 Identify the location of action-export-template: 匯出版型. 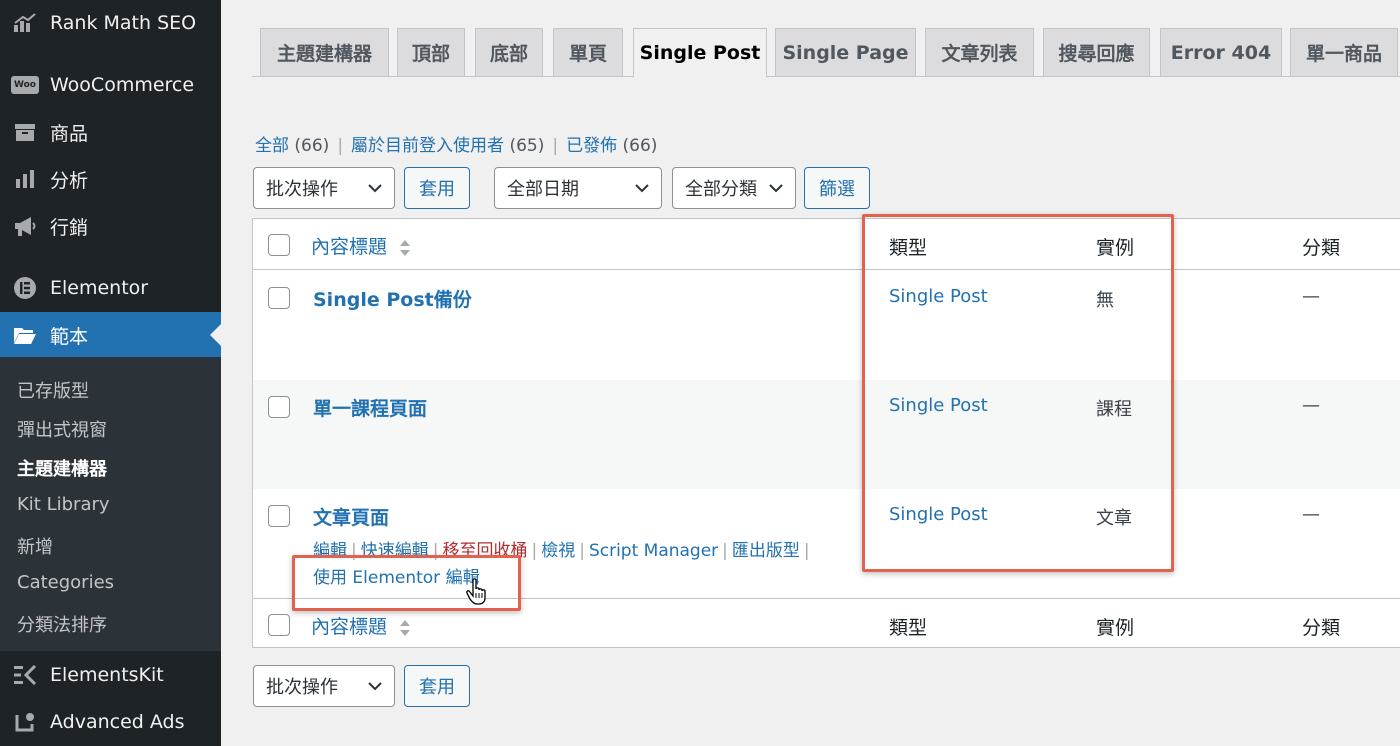
(766, 551).